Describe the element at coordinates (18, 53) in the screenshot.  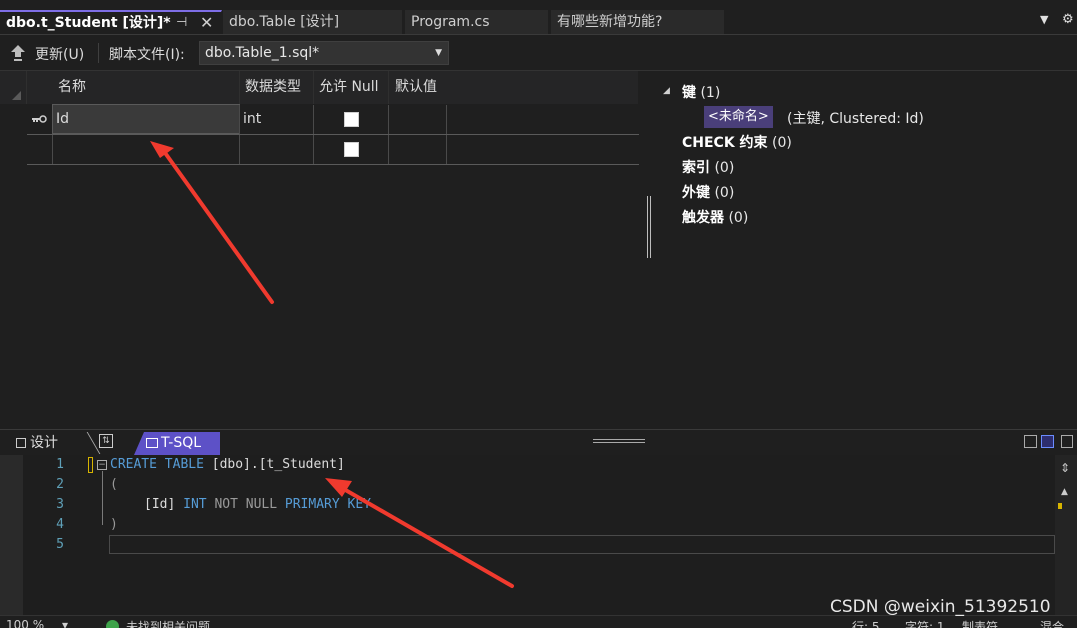
I see `update-arrow-icon` at that location.